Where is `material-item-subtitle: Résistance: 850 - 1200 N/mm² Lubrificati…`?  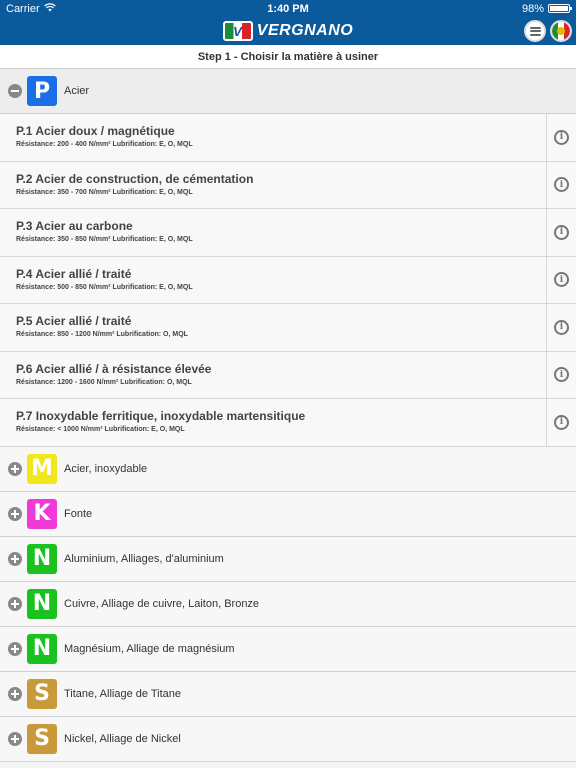
material-item-subtitle: Résistance: 850 - 1200 N/mm² Lubrificati… is located at coordinates (102, 334).